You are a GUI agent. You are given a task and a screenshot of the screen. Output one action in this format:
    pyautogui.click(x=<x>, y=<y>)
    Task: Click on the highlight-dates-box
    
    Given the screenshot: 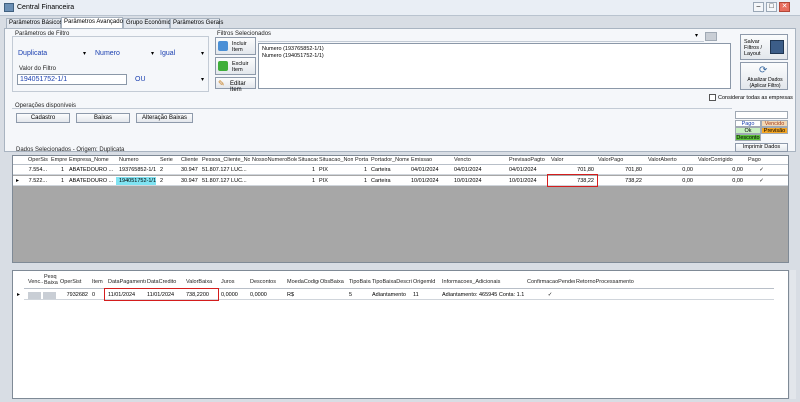 What is the action you would take?
    pyautogui.click(x=161, y=294)
    